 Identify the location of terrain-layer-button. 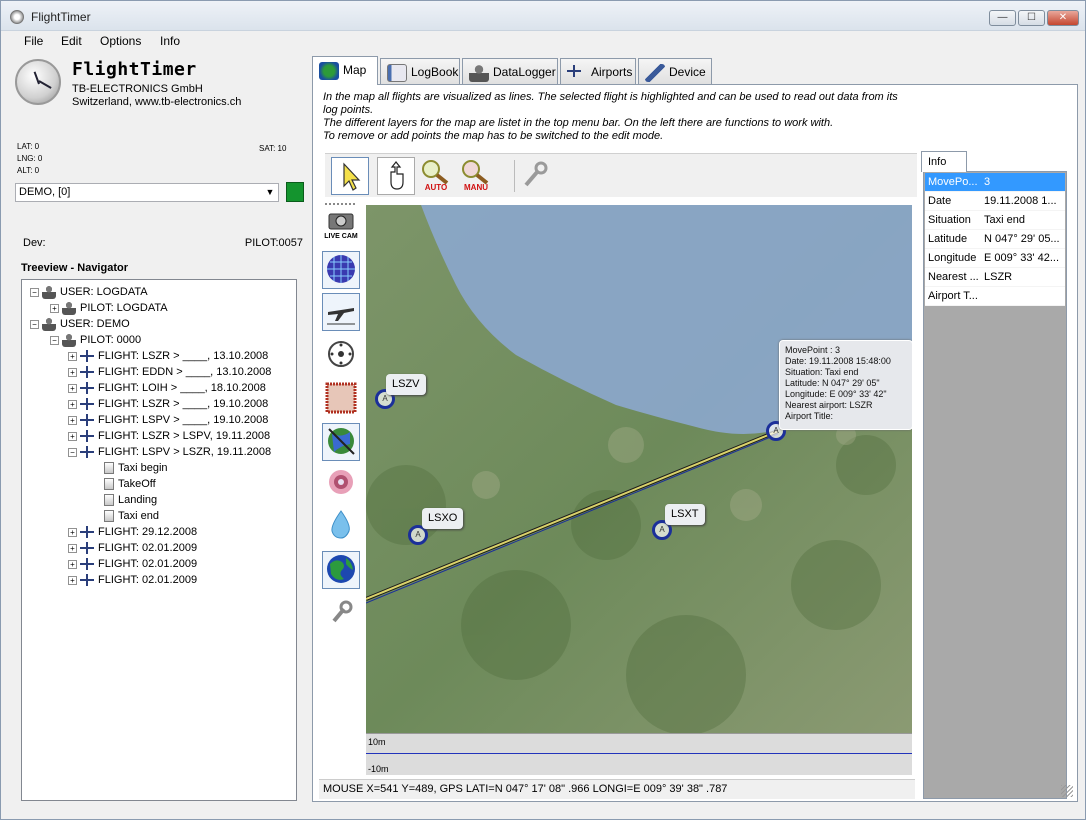
(341, 442).